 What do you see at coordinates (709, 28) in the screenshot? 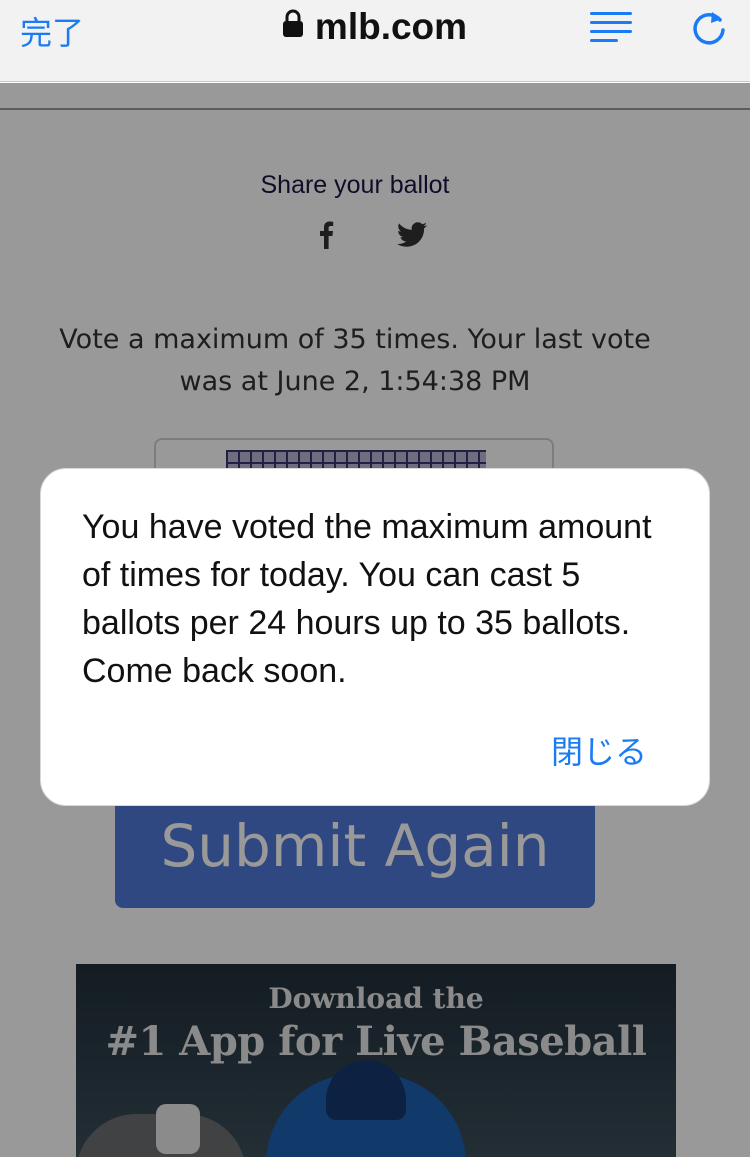
I see `reload-icon` at bounding box center [709, 28].